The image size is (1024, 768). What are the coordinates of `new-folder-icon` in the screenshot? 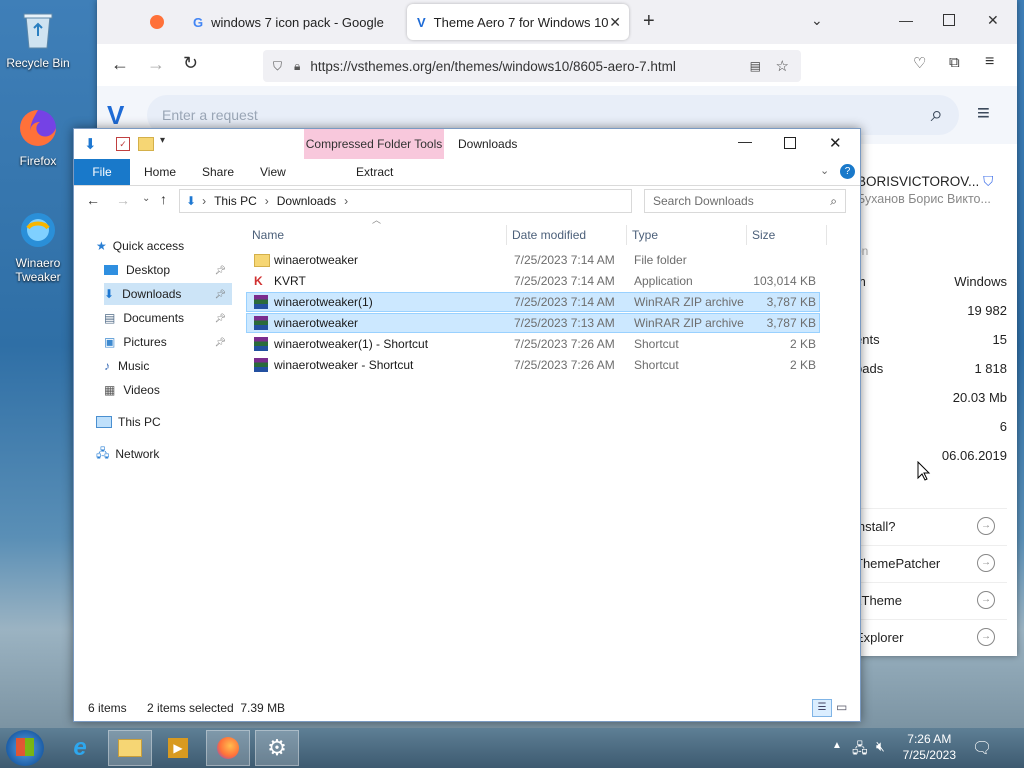 It's located at (146, 144).